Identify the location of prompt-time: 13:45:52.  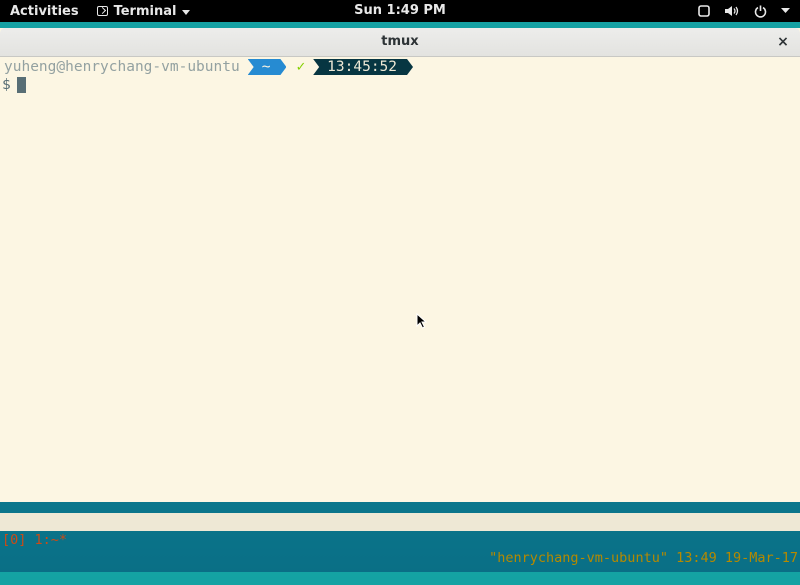
(363, 67).